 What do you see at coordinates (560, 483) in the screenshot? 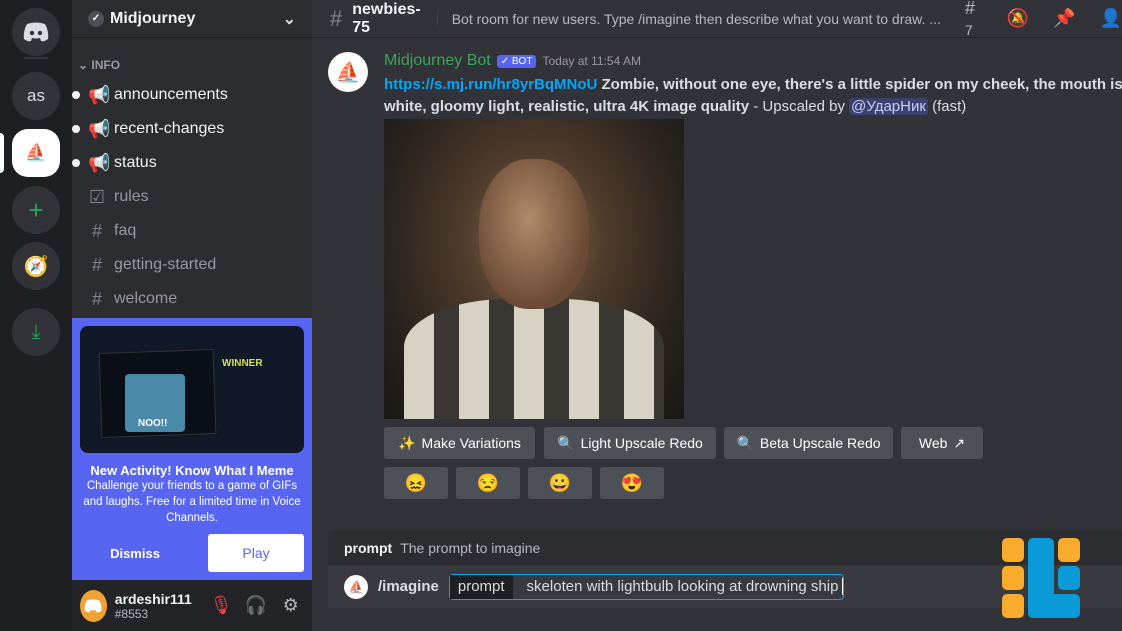
I see `reaction-button: 😀` at bounding box center [560, 483].